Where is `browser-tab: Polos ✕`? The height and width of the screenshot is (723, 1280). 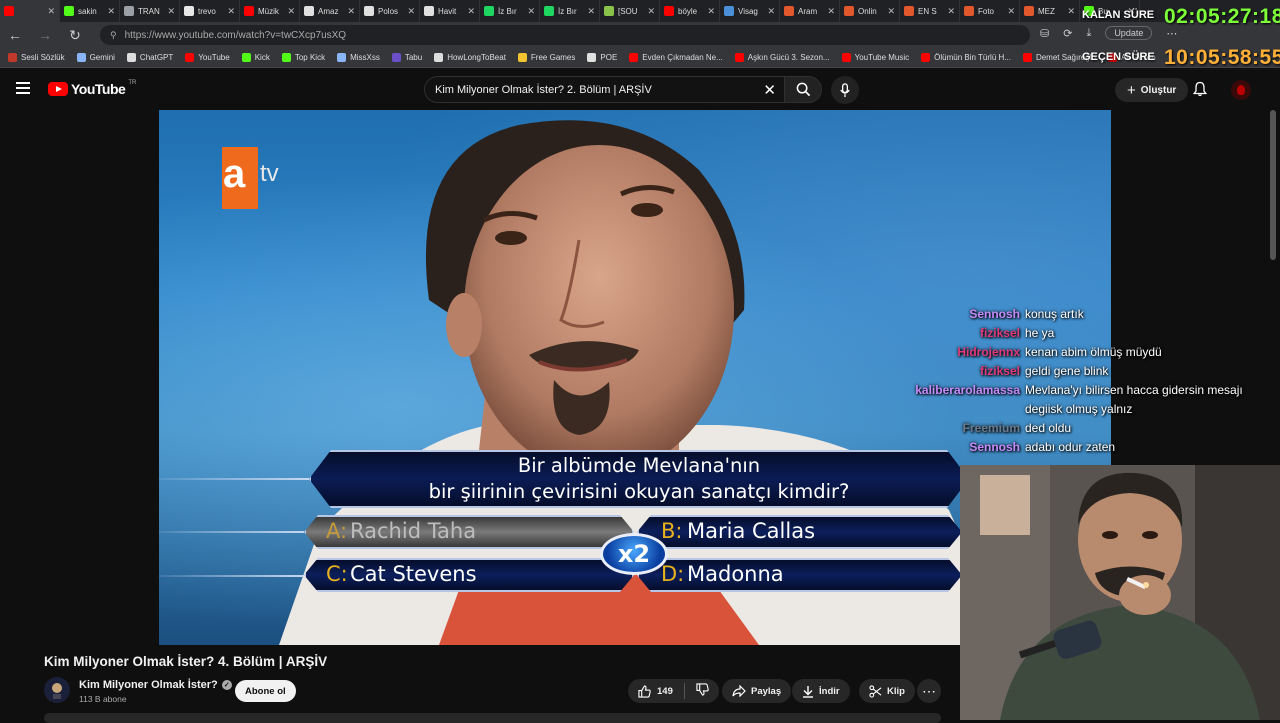 browser-tab: Polos ✕ is located at coordinates (390, 11).